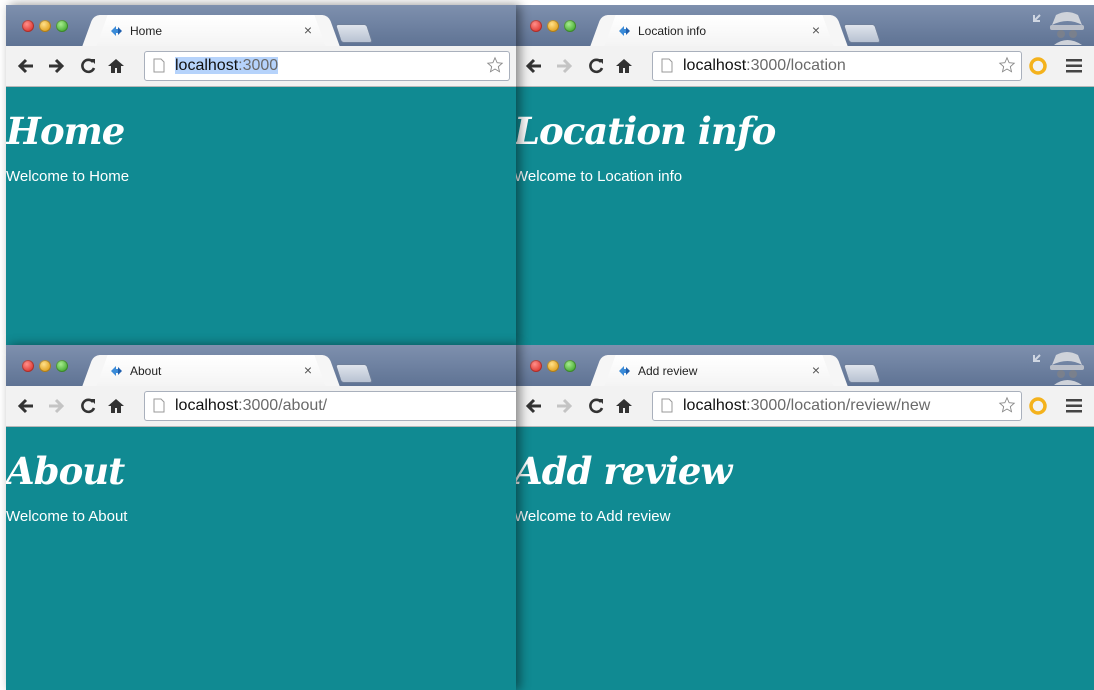 This screenshot has height=690, width=1094. I want to click on title-bar: About ×, so click(261, 365).